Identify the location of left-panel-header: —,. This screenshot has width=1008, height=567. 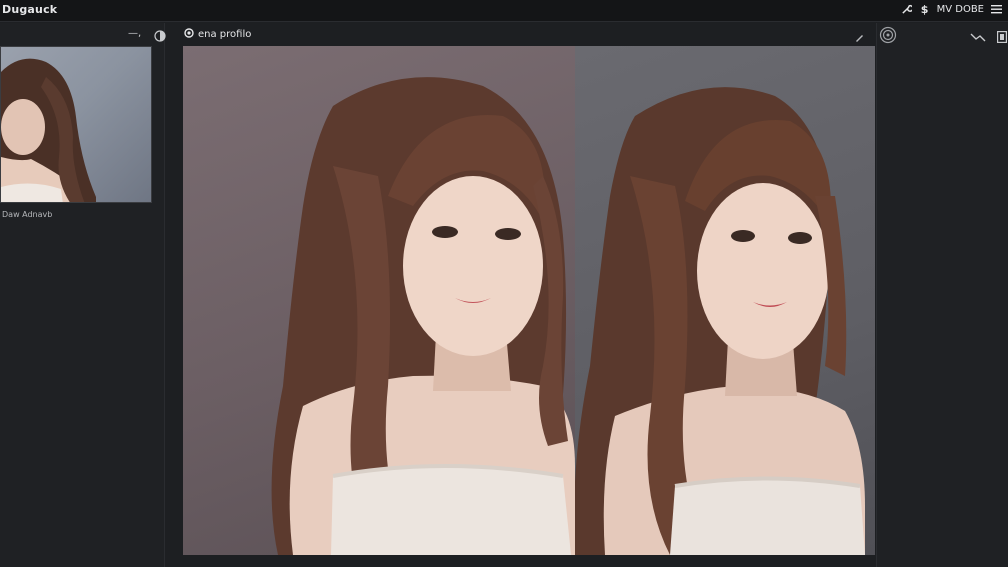
(83, 34).